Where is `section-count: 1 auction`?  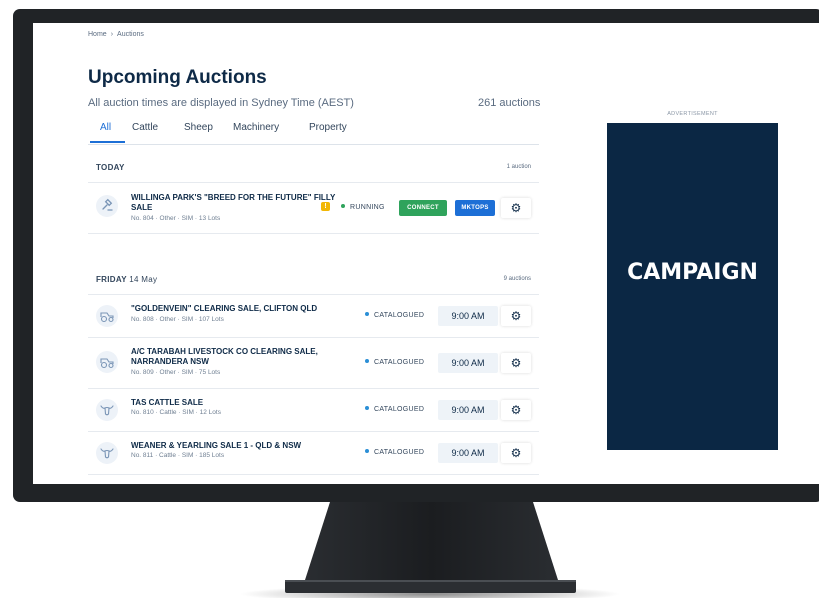 section-count: 1 auction is located at coordinates (518, 167).